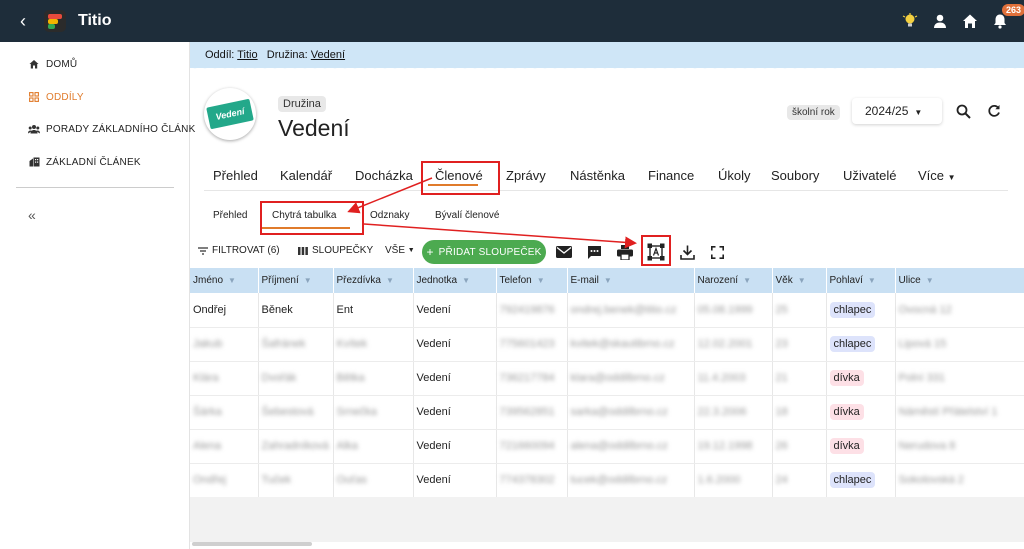  Describe the element at coordinates (532, 412) in the screenshot. I see `cell-telefon: 739562851` at that location.